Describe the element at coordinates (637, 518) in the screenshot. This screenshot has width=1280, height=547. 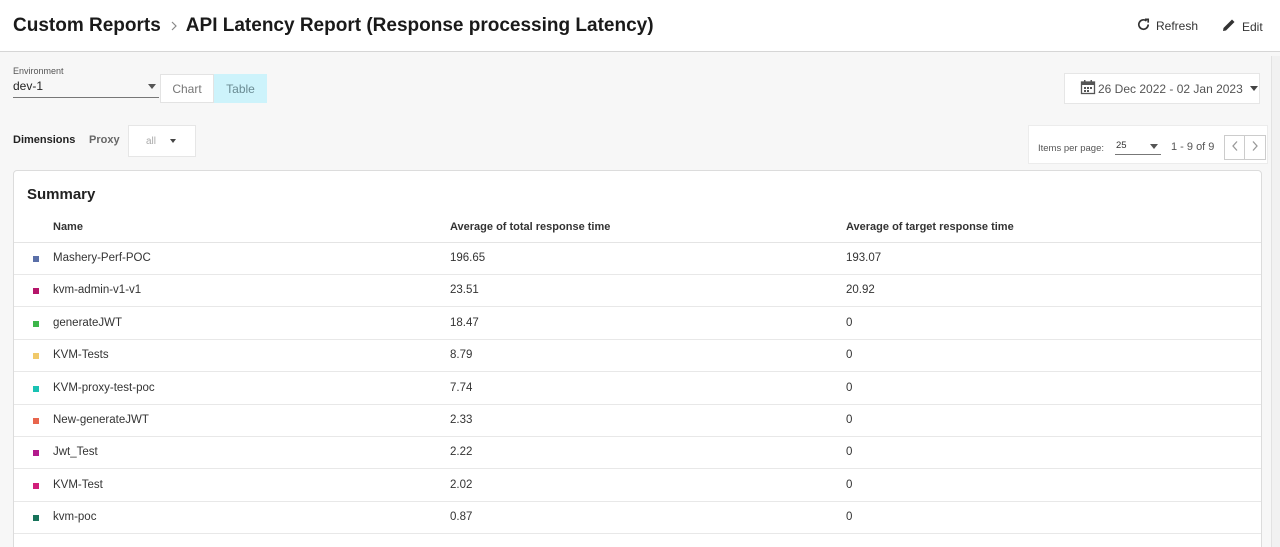
I see `table-row: kvm-poc 0.87 0` at that location.